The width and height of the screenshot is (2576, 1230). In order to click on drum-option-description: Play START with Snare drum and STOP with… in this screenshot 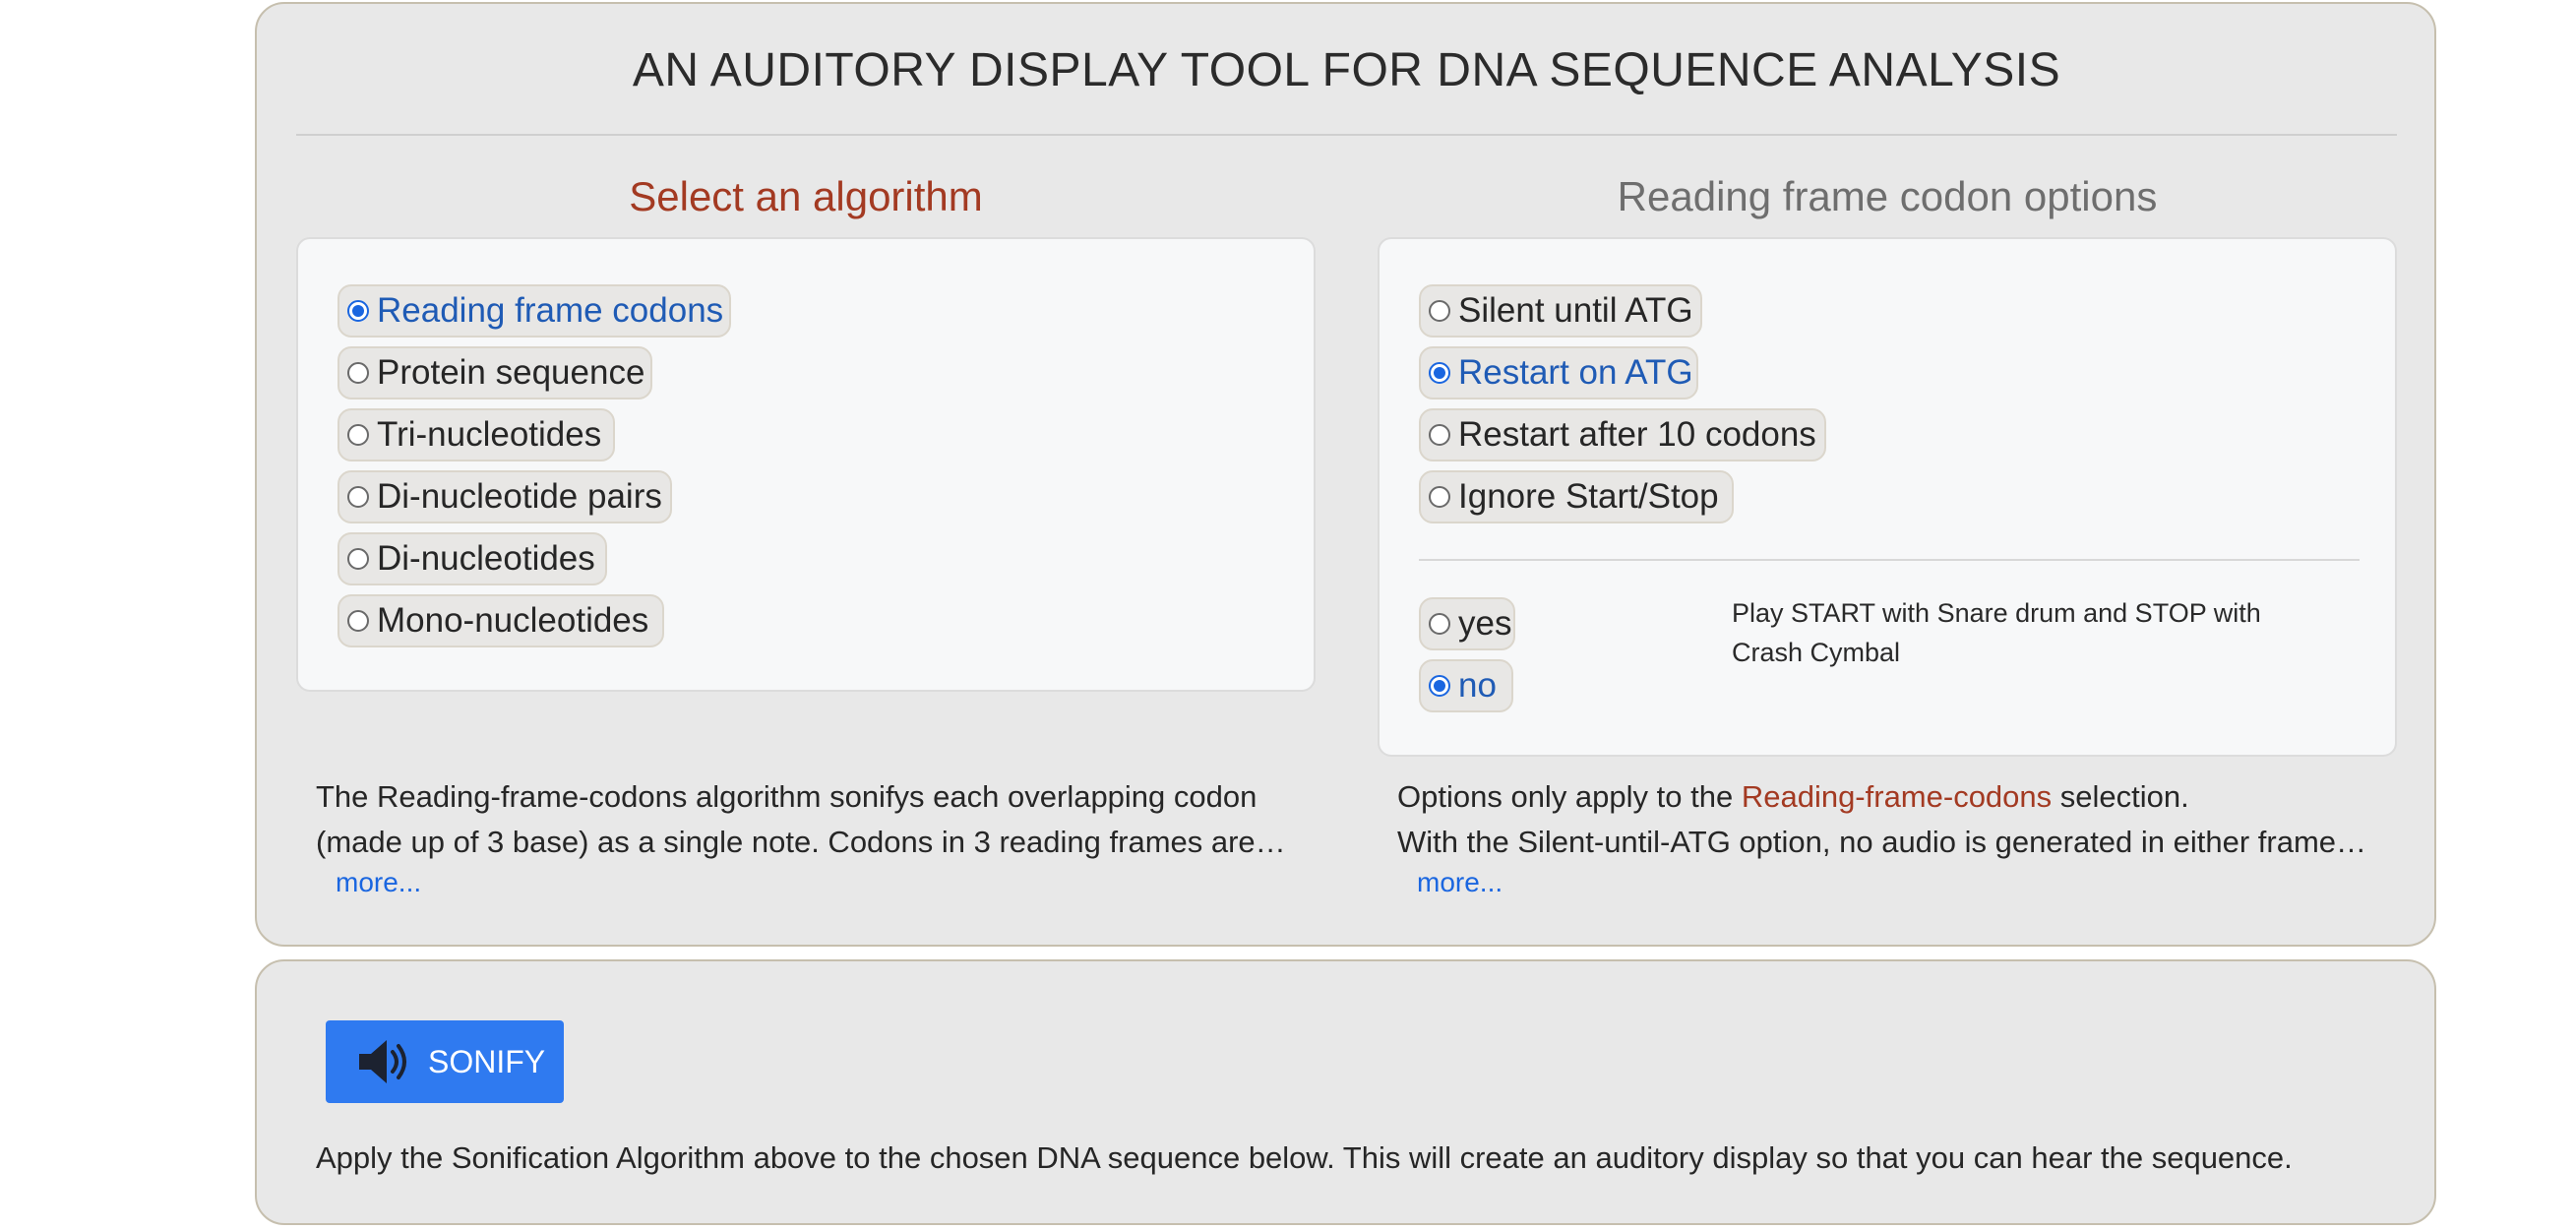, I will do `click(1996, 633)`.